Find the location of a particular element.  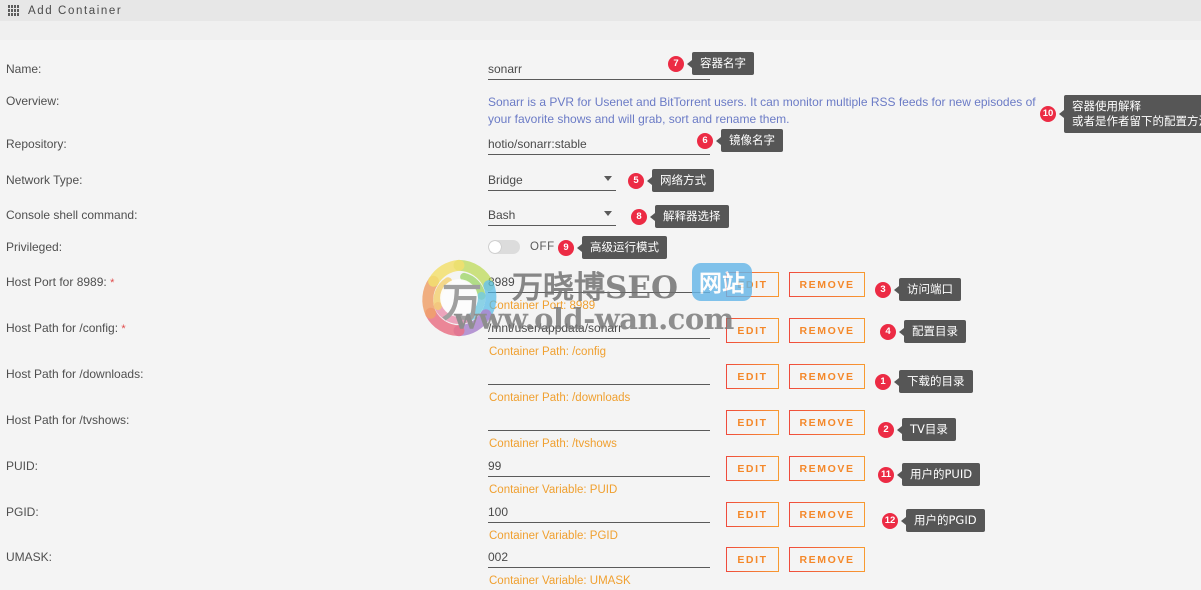

annotation-badge: 7 is located at coordinates (676, 63).